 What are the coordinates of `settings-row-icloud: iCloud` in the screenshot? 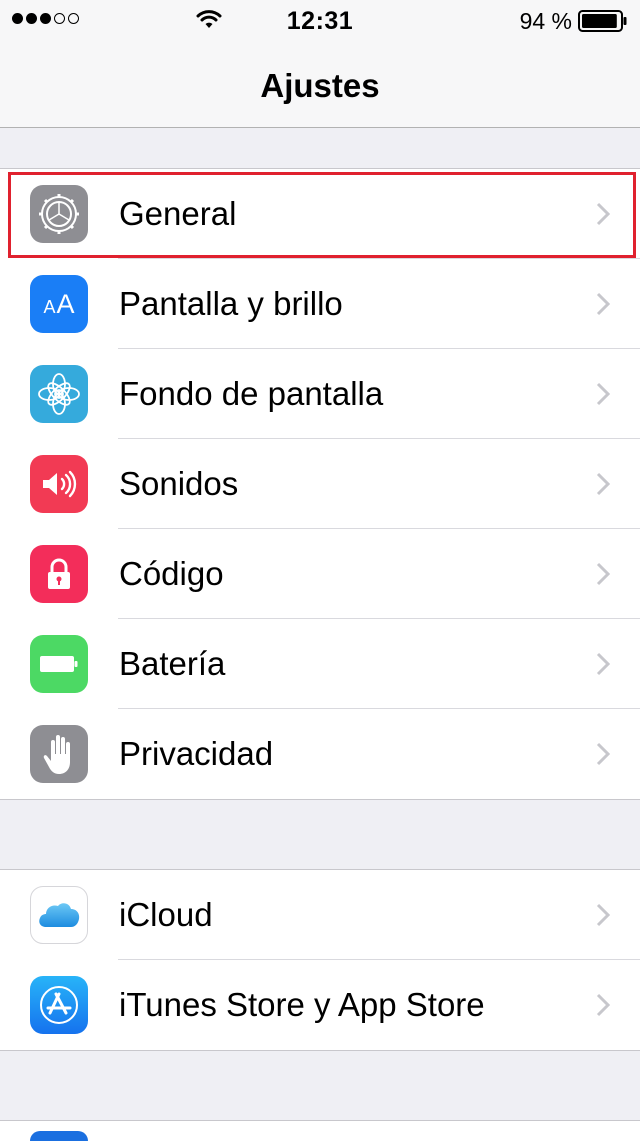 It's located at (320, 915).